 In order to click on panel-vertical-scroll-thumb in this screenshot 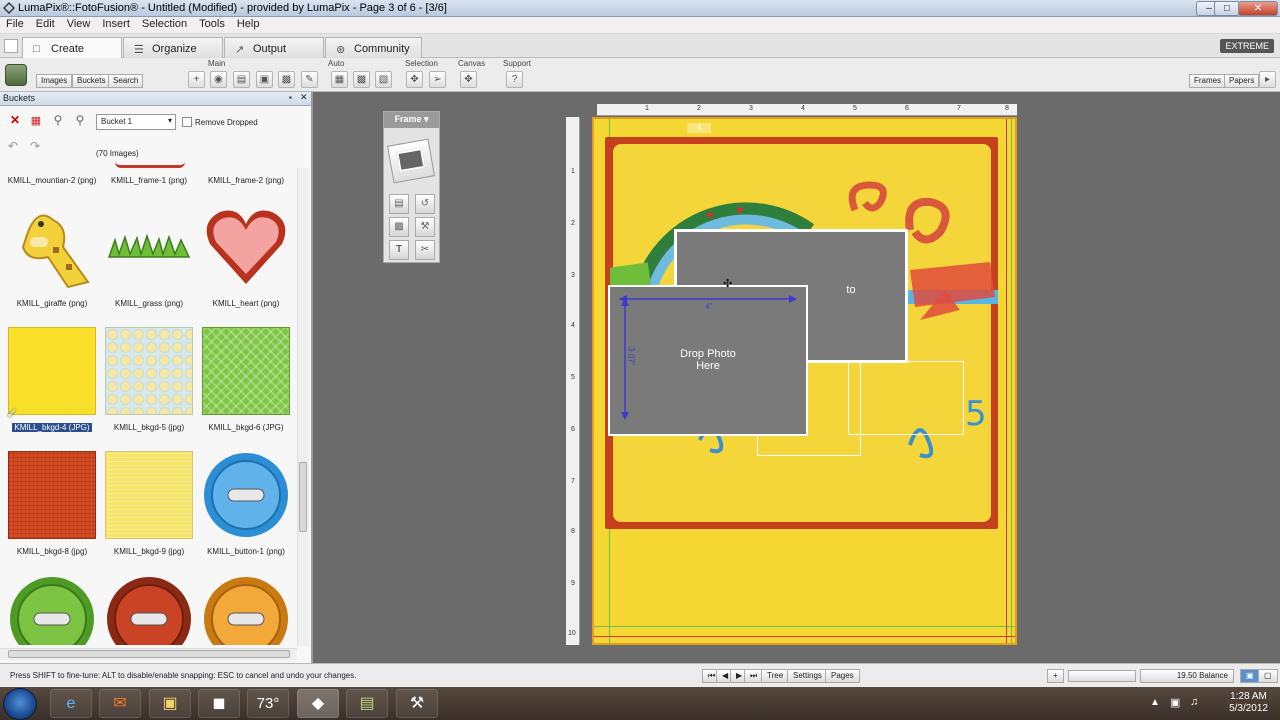, I will do `click(303, 497)`.